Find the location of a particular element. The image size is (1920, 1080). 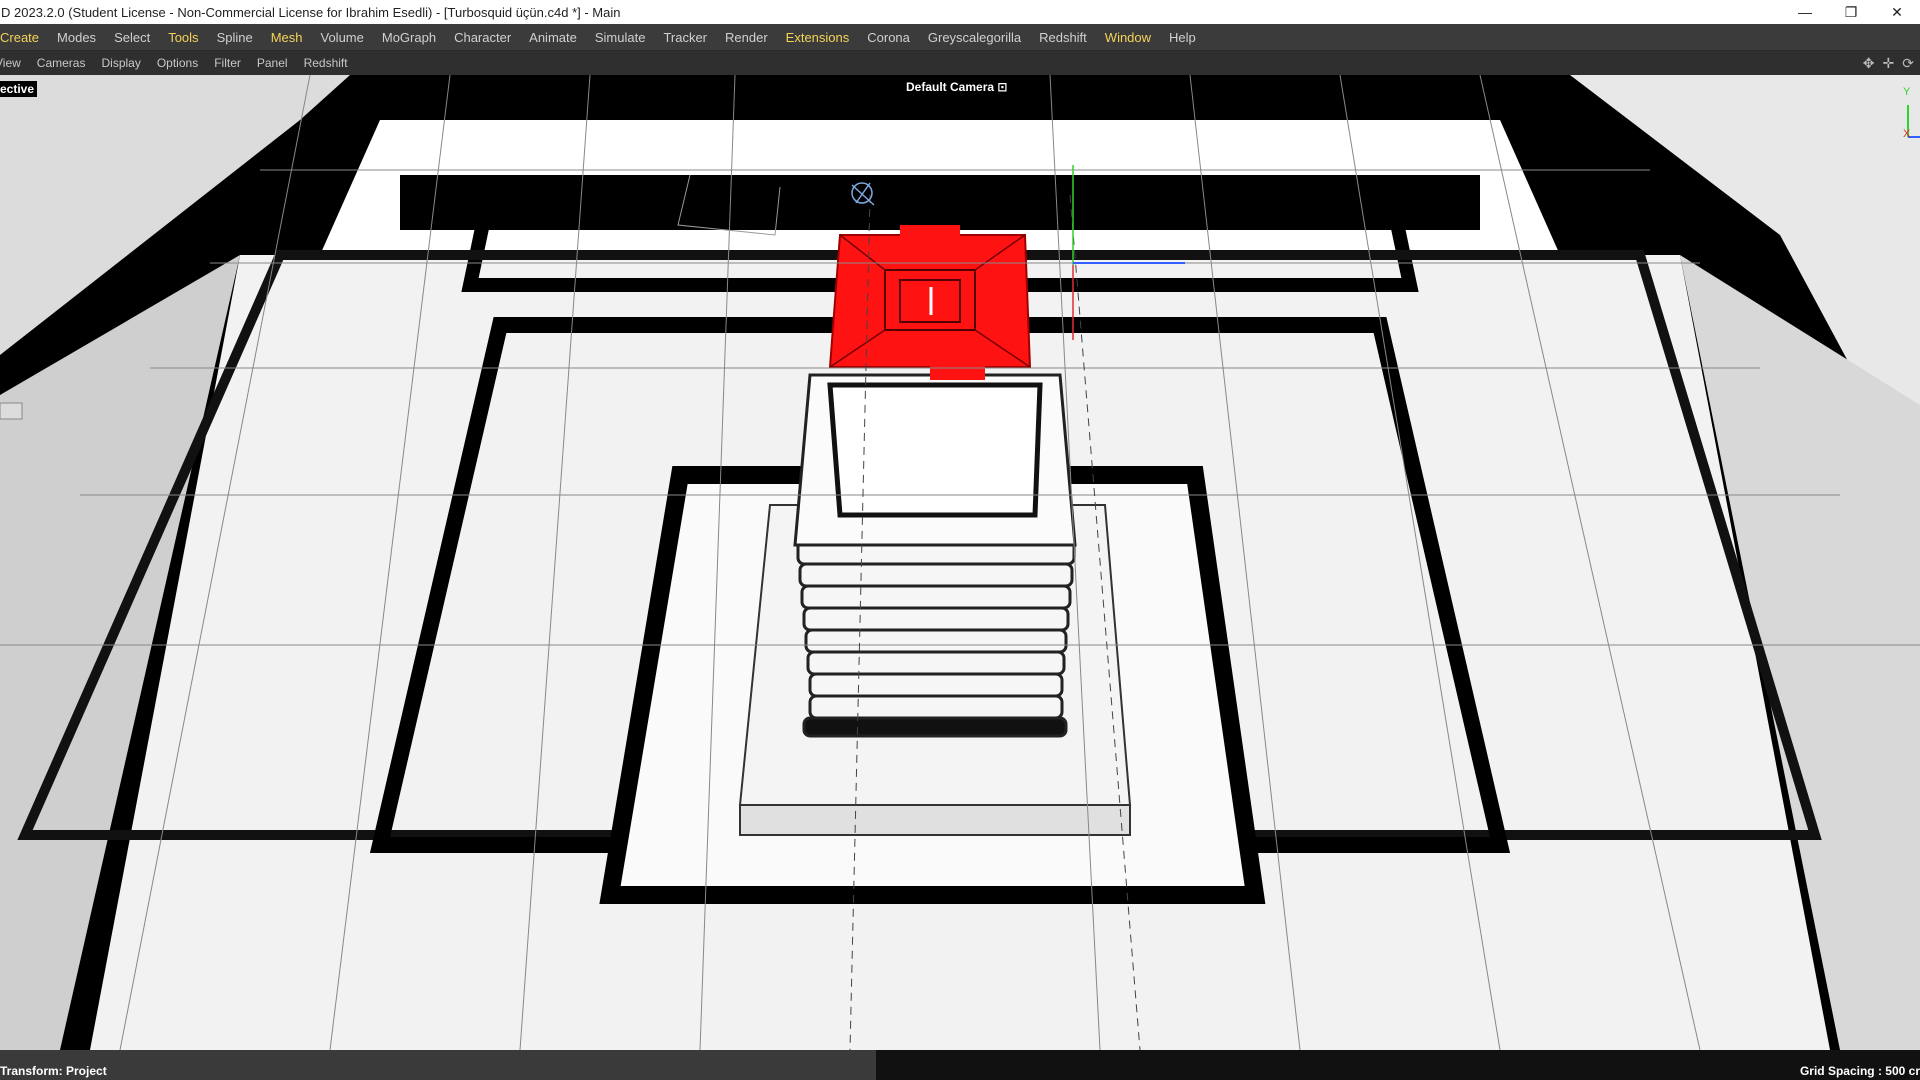

pan-view-icon: ✛ is located at coordinates (1889, 63).